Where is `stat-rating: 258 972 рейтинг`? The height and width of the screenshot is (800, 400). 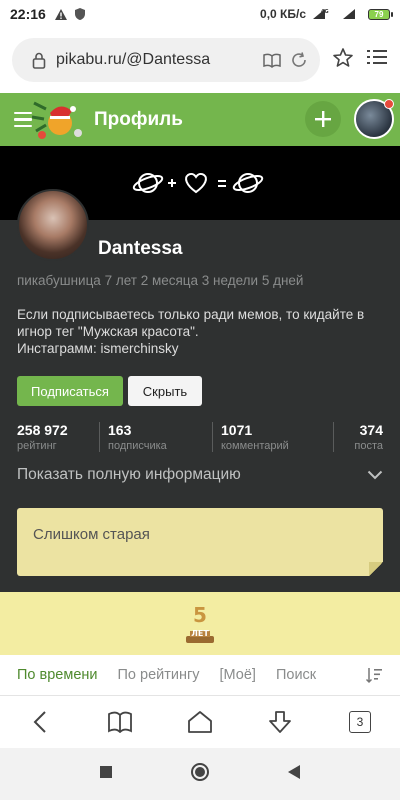 stat-rating: 258 972 рейтинг is located at coordinates (58, 437).